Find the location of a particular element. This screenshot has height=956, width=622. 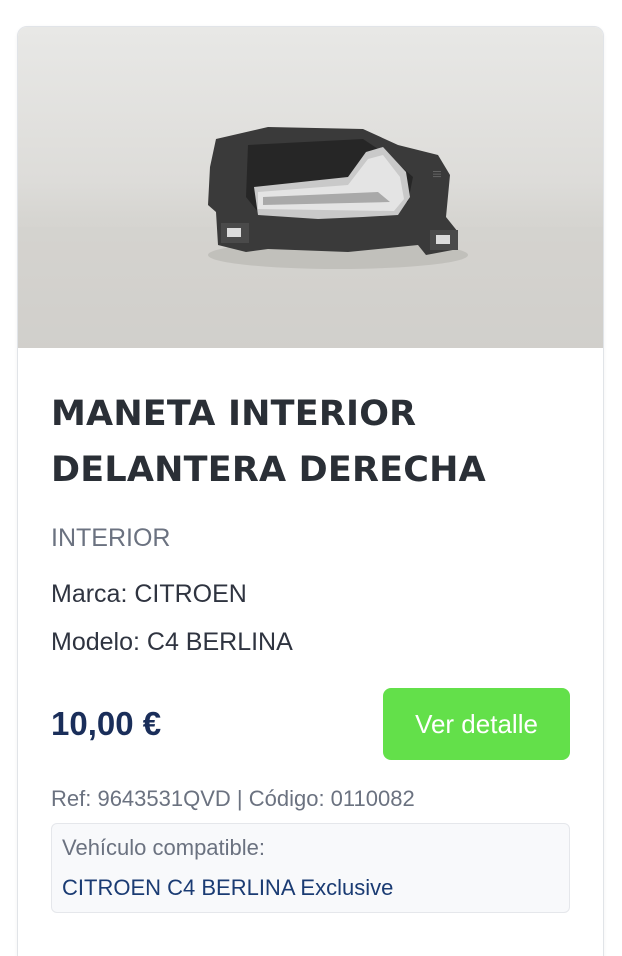

view-detail-button: Ver detalle is located at coordinates (476, 724).